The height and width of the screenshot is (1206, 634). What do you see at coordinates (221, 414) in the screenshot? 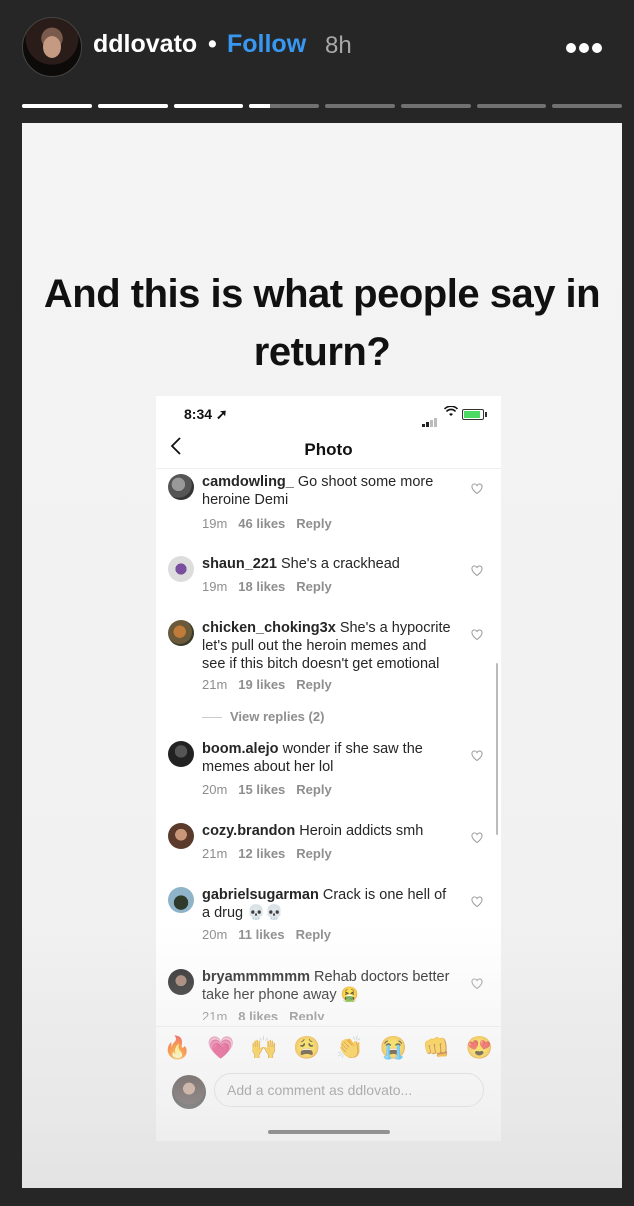
I see `location-arrow-icon: ➚` at bounding box center [221, 414].